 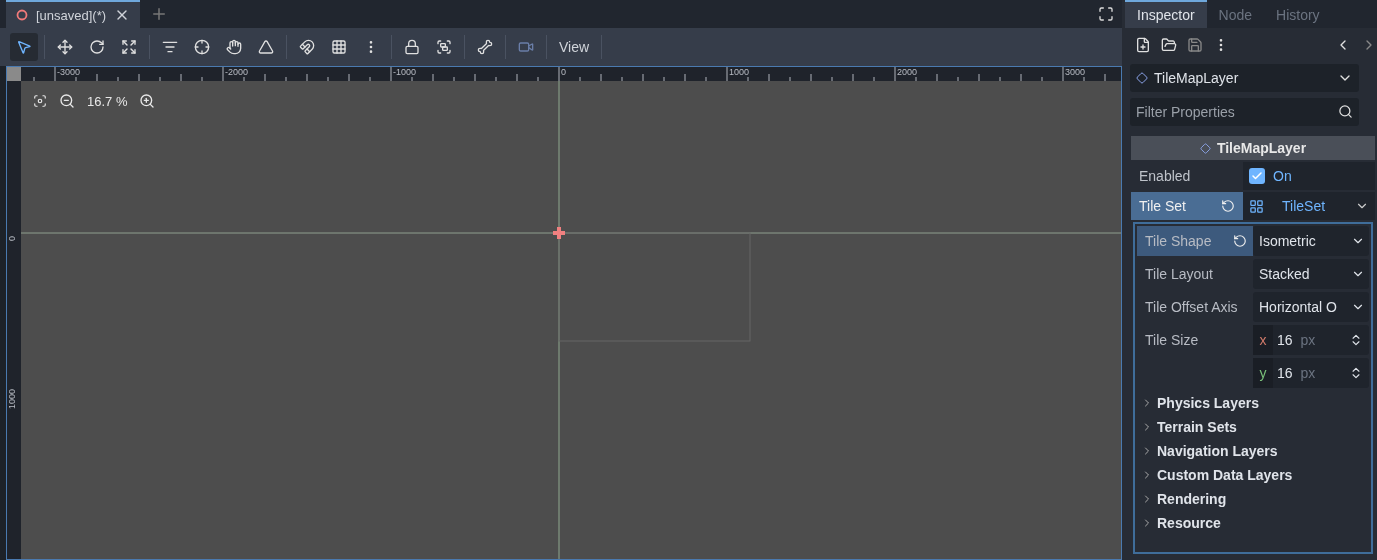 What do you see at coordinates (1166, 14) in the screenshot?
I see `dock-tab: Inspector` at bounding box center [1166, 14].